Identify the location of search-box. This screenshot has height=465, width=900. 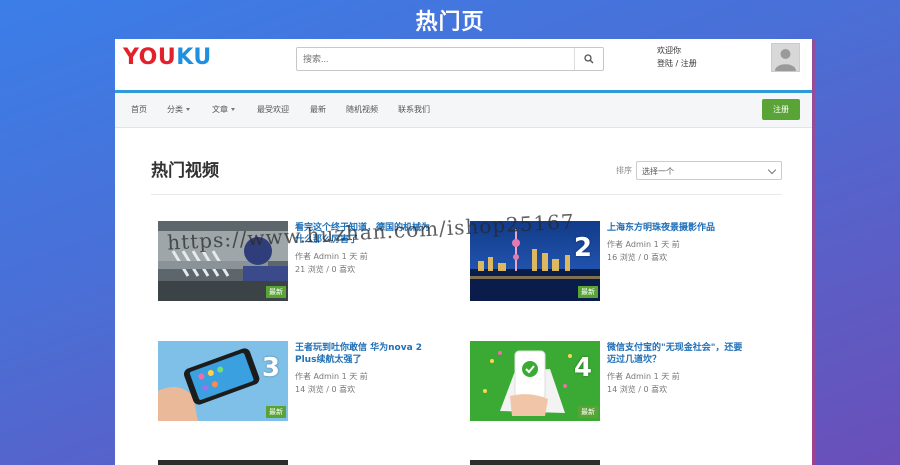
(450, 59).